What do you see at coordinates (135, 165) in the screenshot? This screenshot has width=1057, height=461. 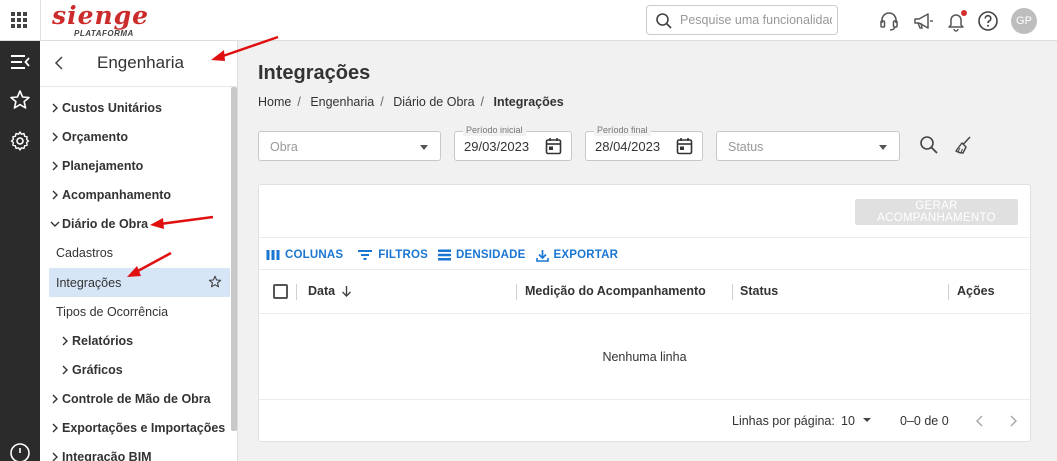 I see `nav-item-planejamento: Planejamento` at bounding box center [135, 165].